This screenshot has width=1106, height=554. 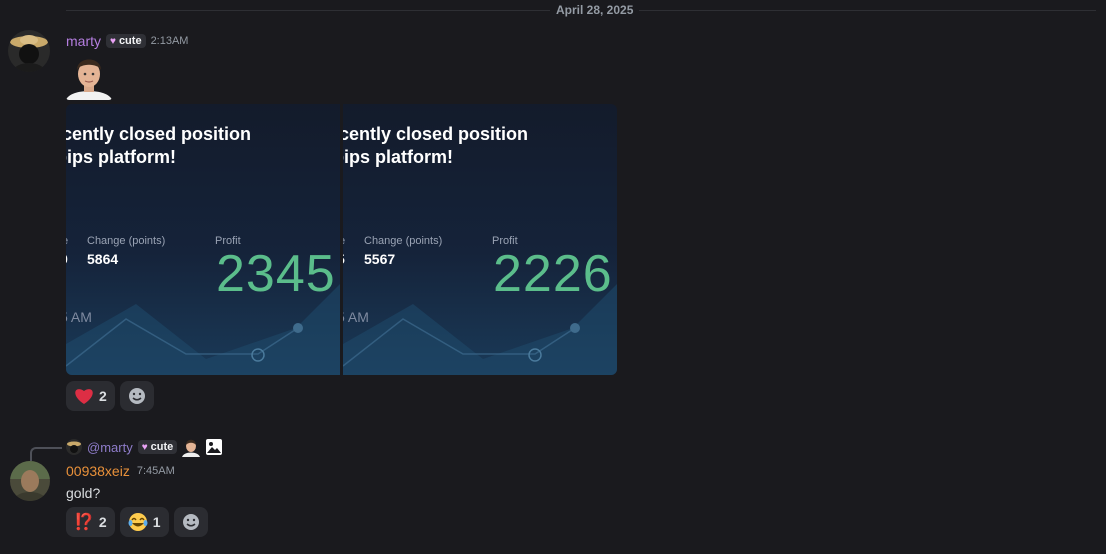 I want to click on tears-of-joy-emoji-icon, so click(x=138, y=522).